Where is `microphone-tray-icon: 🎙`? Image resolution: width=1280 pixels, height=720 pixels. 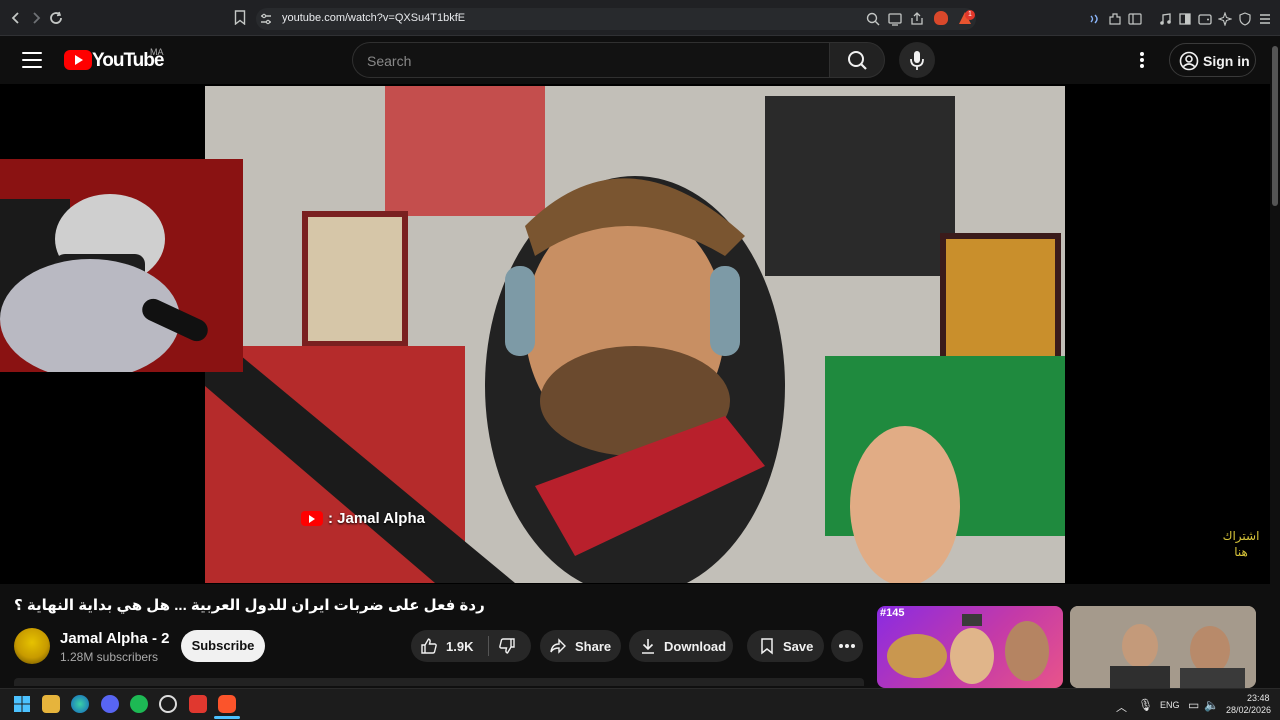
microphone-tray-icon: 🎙 is located at coordinates (1145, 705).